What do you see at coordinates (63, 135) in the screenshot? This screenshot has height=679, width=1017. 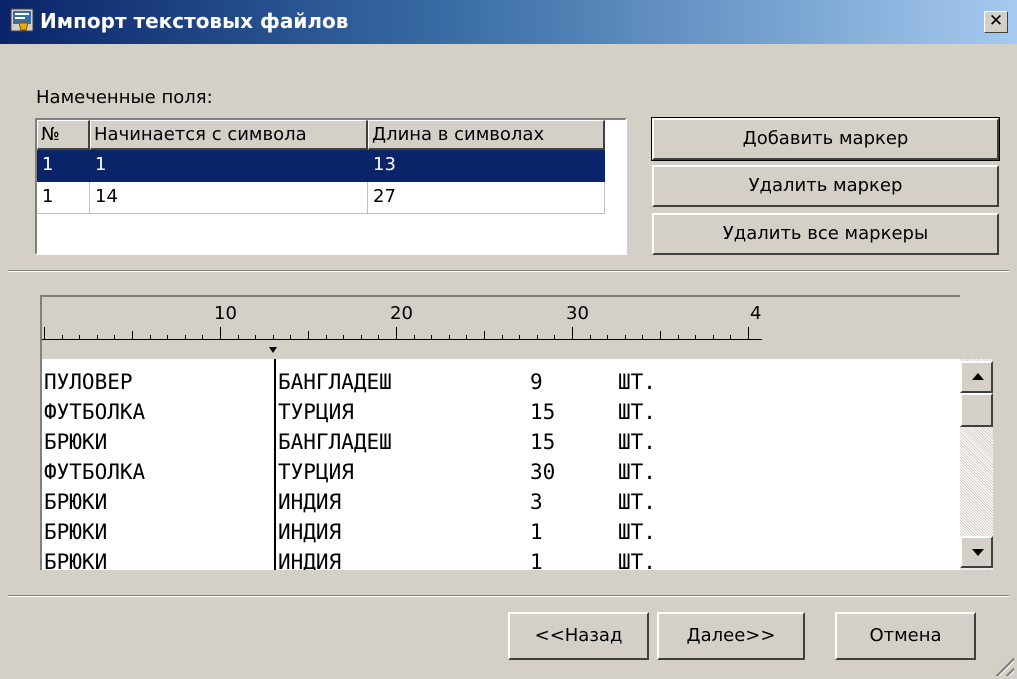 I see `column-header-number: №` at bounding box center [63, 135].